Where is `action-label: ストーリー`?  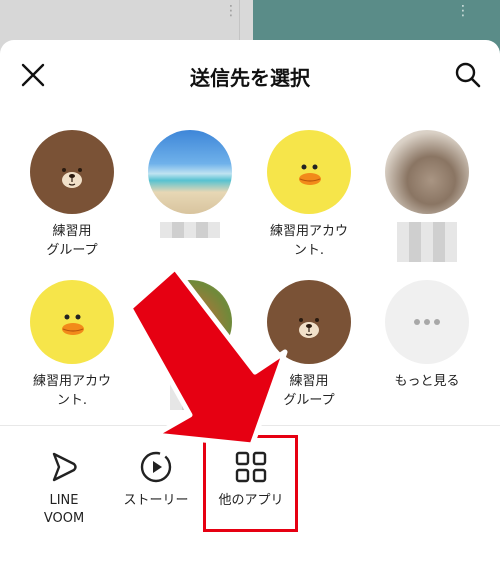 action-label: ストーリー is located at coordinates (156, 500).